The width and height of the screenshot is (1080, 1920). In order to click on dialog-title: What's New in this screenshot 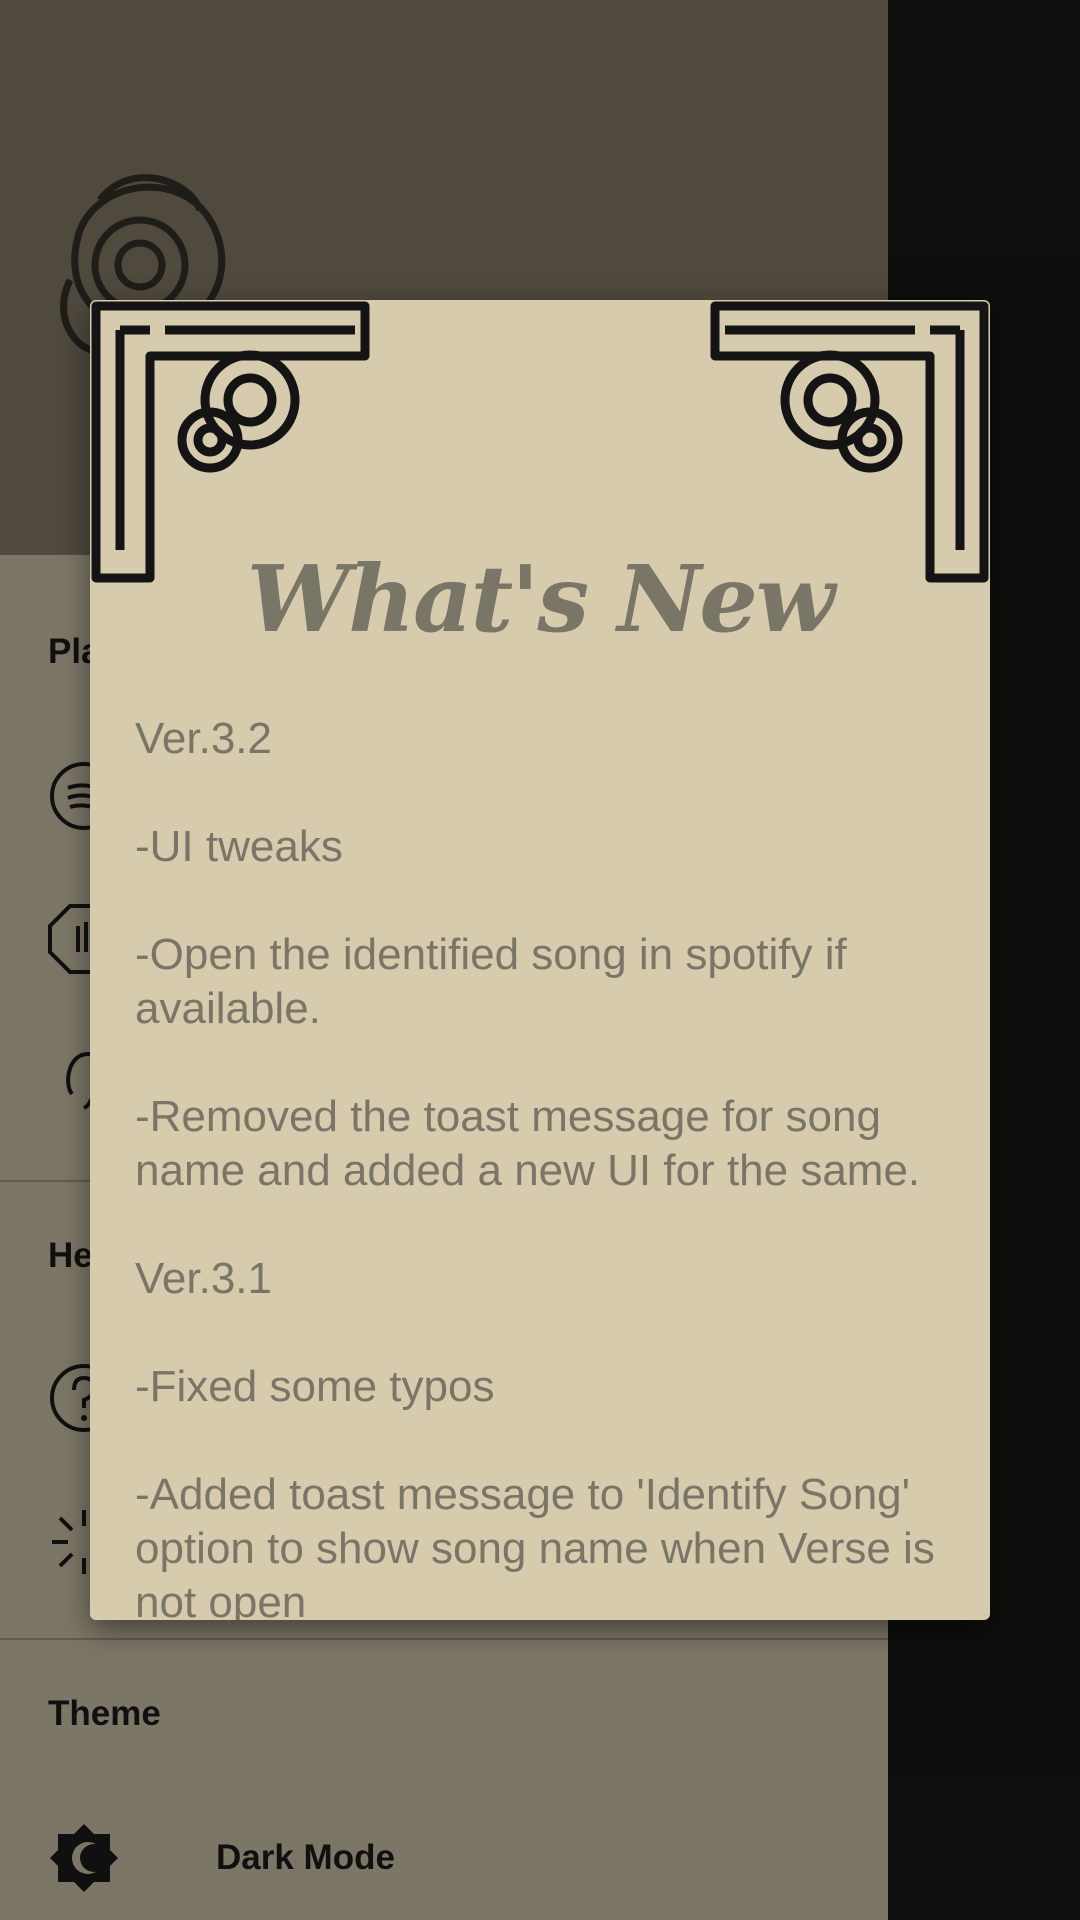, I will do `click(540, 599)`.